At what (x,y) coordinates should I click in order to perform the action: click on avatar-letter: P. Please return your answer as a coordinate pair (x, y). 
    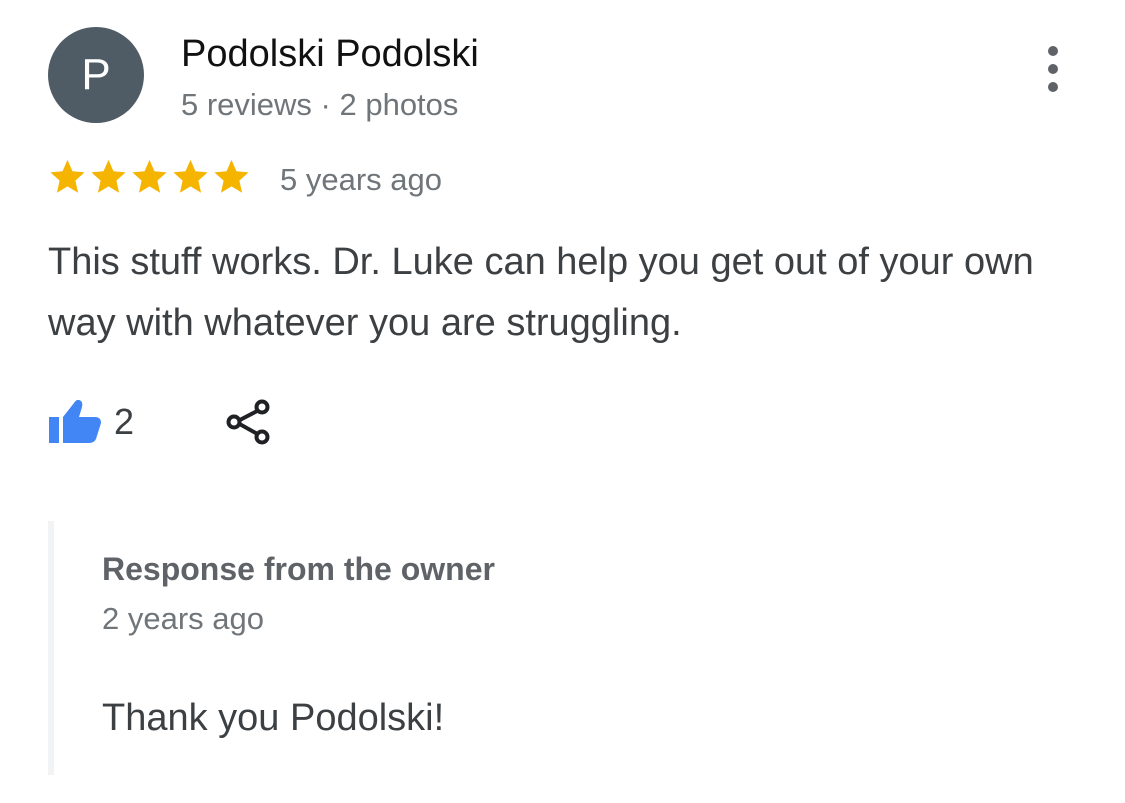
    Looking at the image, I should click on (96, 74).